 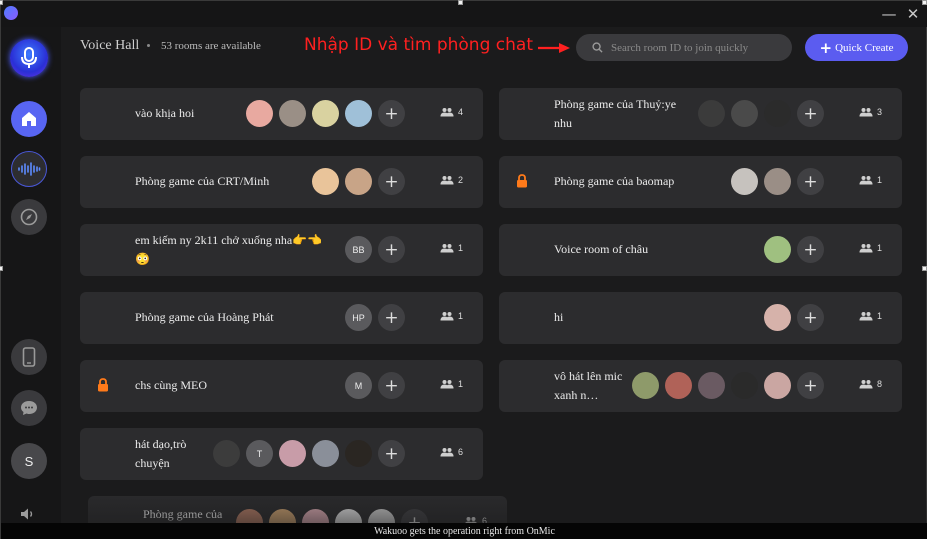 What do you see at coordinates (31, 275) in the screenshot?
I see `sidebar: S` at bounding box center [31, 275].